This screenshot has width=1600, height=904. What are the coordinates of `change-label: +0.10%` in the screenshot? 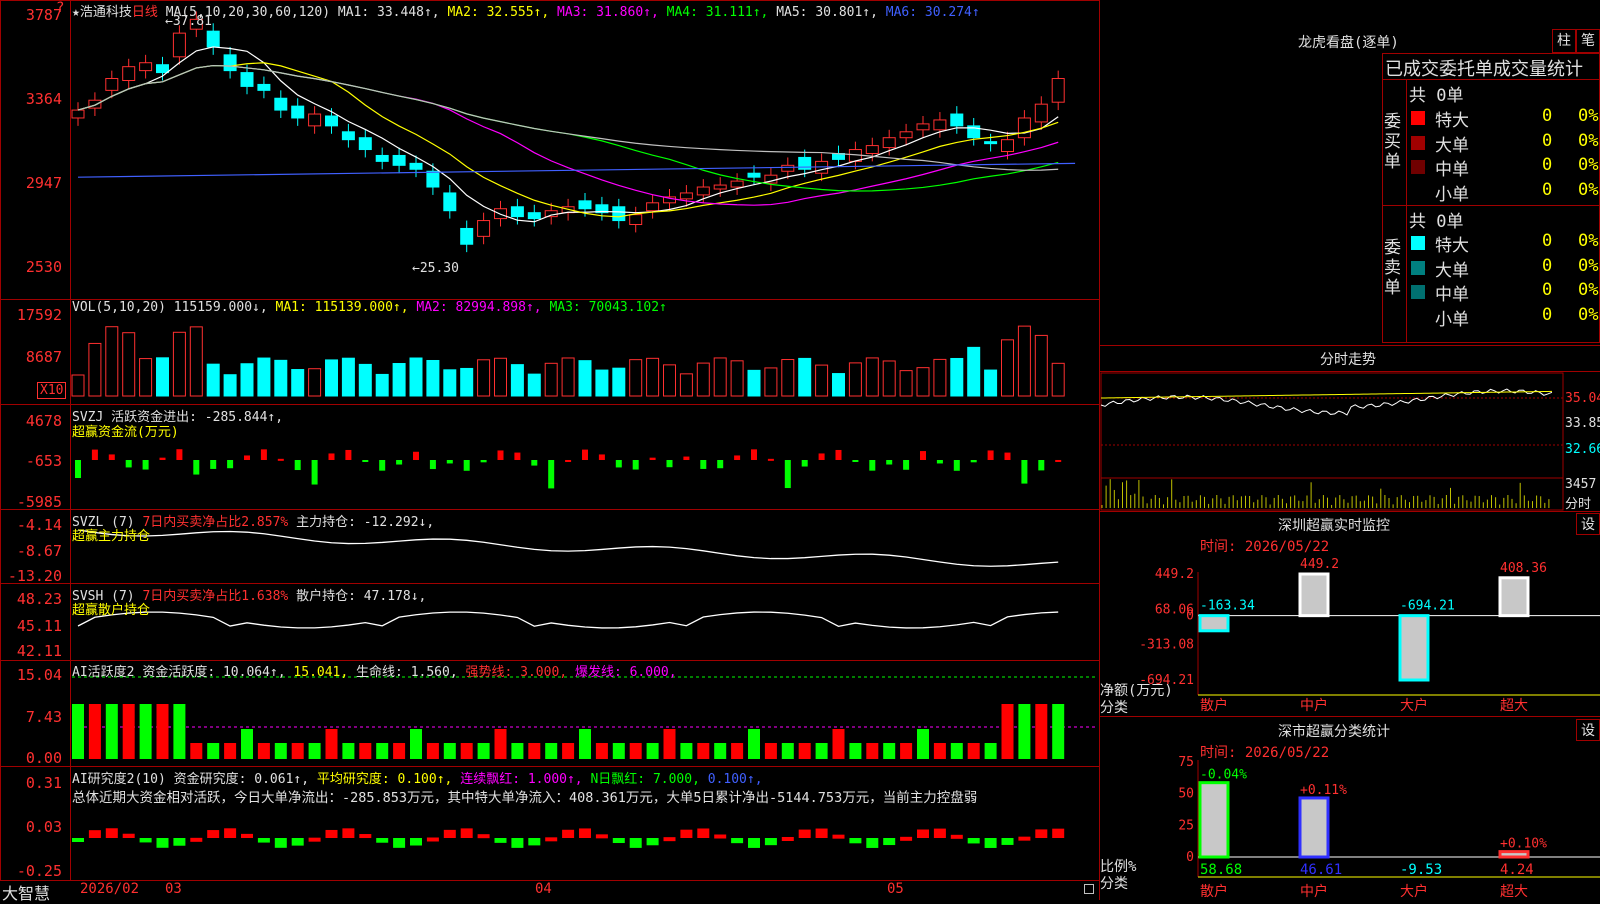 It's located at (1523, 844).